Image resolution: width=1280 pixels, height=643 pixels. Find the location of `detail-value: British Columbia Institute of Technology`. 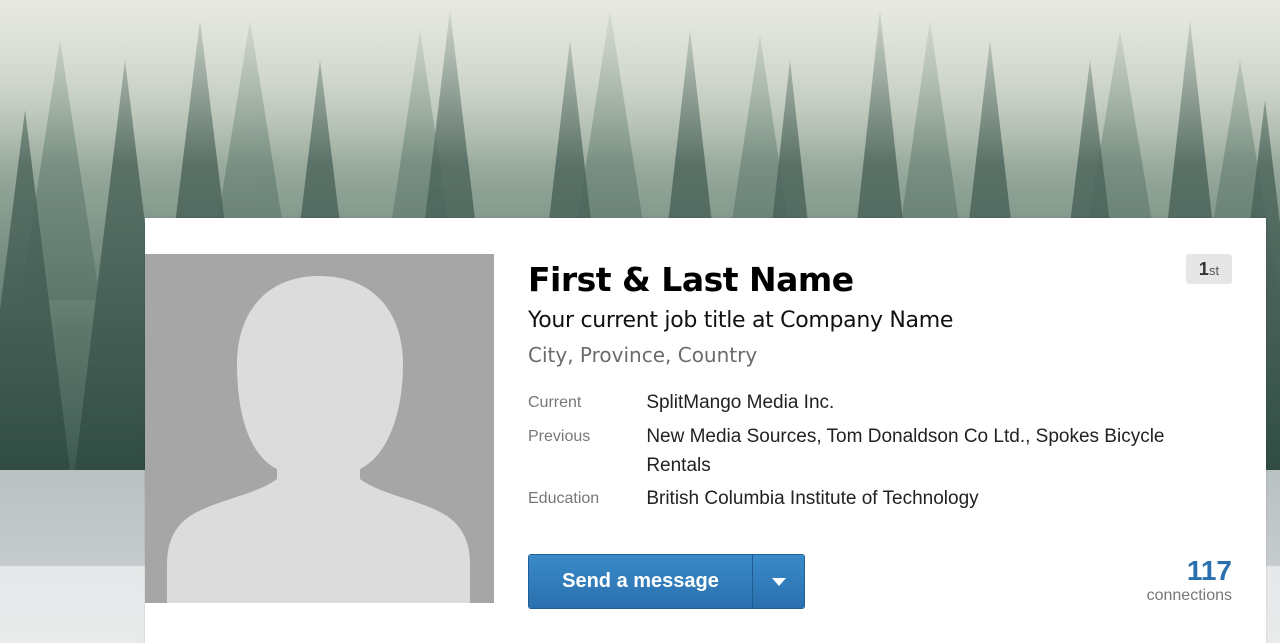

detail-value: British Columbia Institute of Technology is located at coordinates (937, 499).